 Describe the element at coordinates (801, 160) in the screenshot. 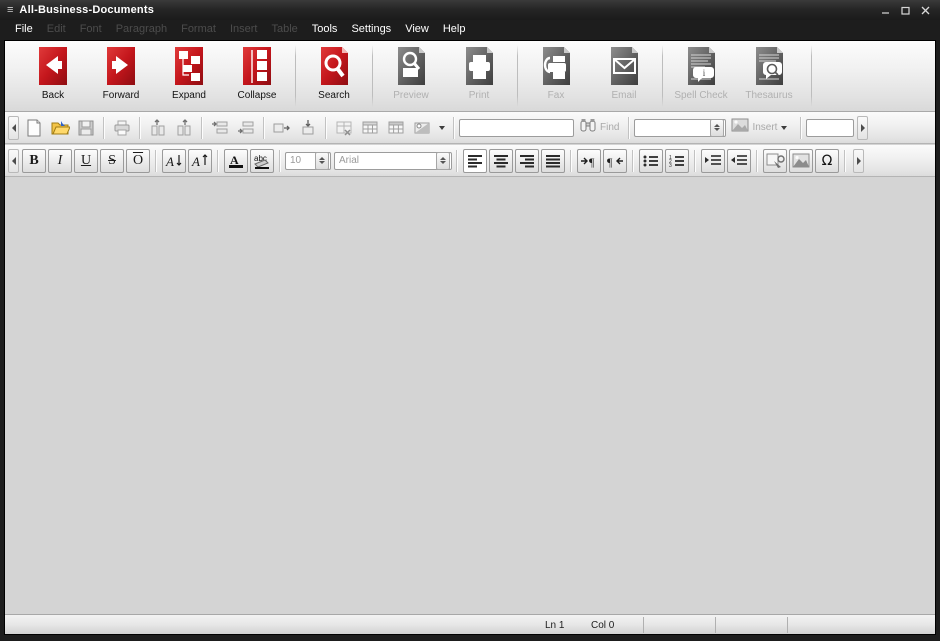

I see `insert-image-button` at that location.